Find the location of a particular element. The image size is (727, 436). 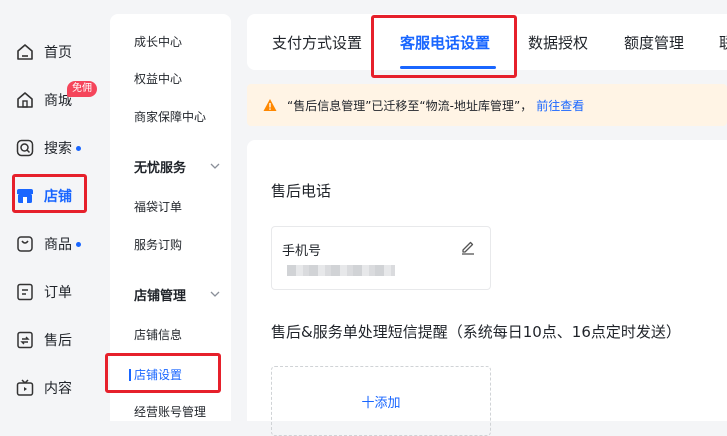

nav-item-label: 内容 is located at coordinates (58, 389).